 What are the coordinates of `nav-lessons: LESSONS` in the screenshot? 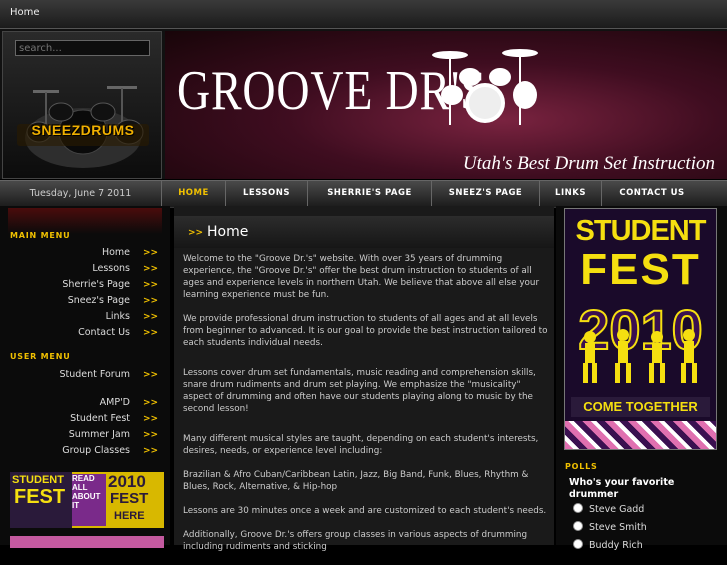 It's located at (267, 194).